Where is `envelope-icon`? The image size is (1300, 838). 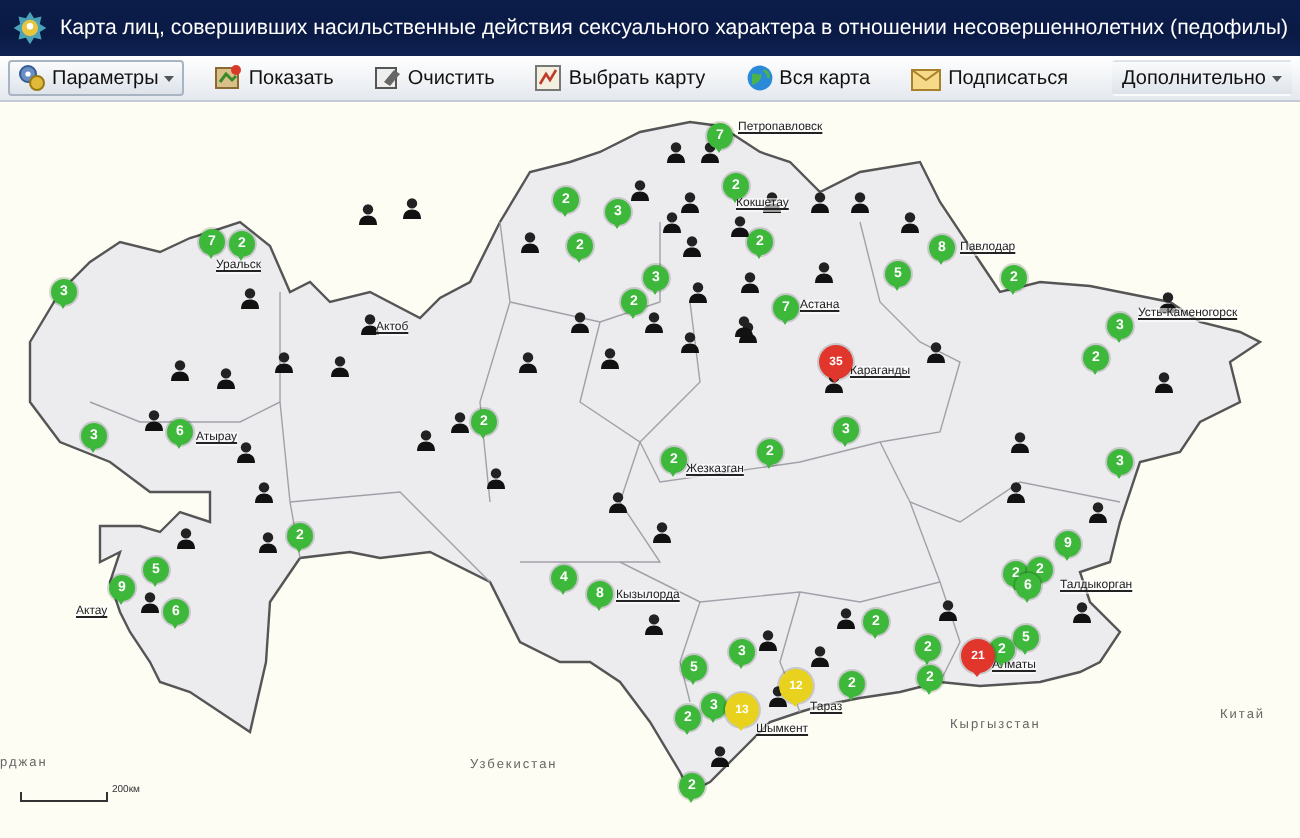
envelope-icon is located at coordinates (926, 78).